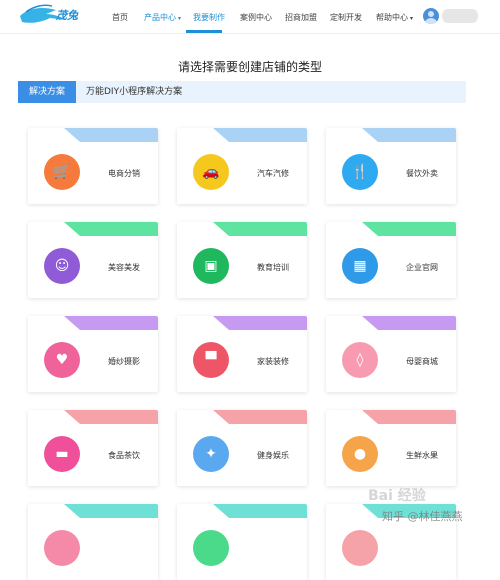 This screenshot has height=580, width=500. I want to click on baby-bottle-icon: ◊, so click(360, 360).